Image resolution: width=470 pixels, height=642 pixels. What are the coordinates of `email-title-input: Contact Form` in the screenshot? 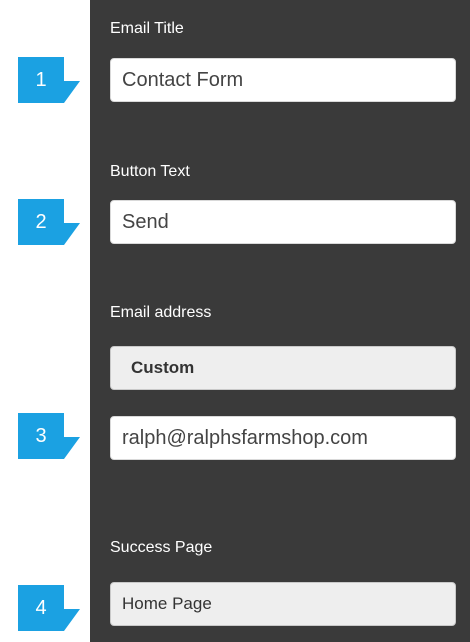 It's located at (283, 80).